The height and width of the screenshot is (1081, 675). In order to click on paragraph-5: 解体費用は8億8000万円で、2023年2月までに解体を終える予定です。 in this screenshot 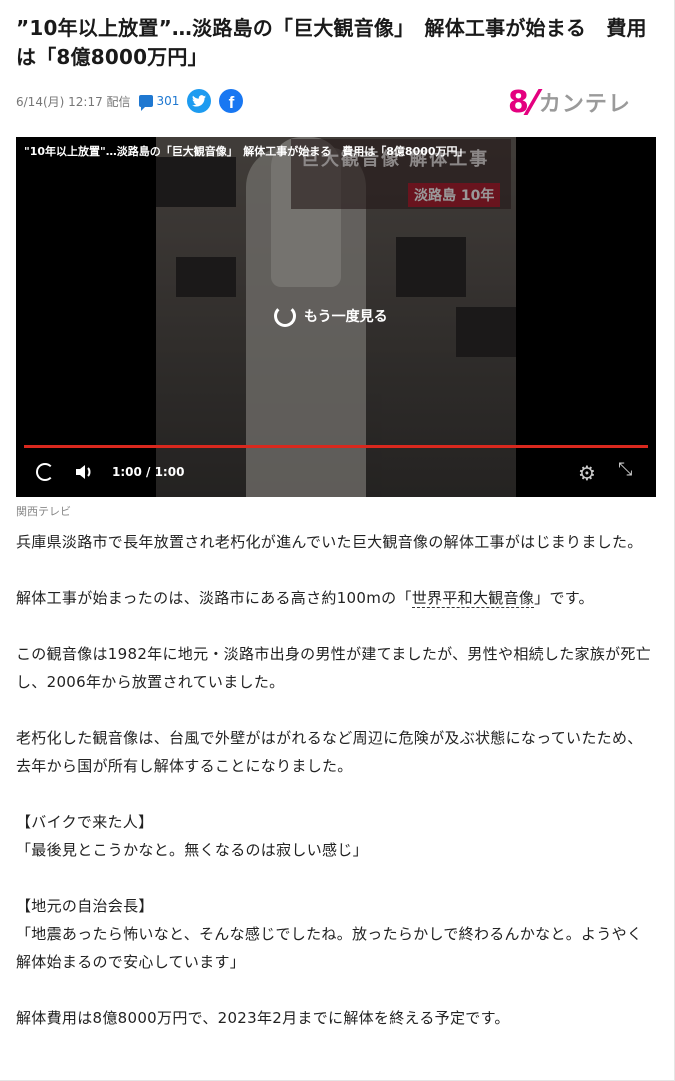, I will do `click(263, 1018)`.